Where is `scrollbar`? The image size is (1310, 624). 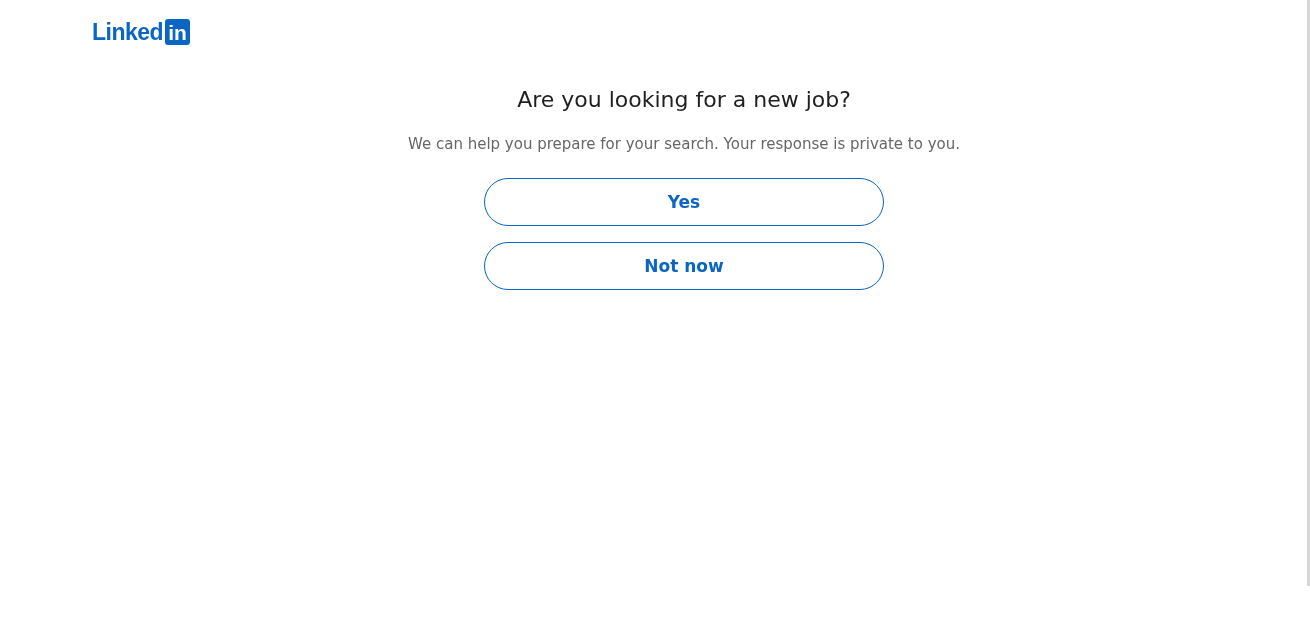
scrollbar is located at coordinates (1308, 293).